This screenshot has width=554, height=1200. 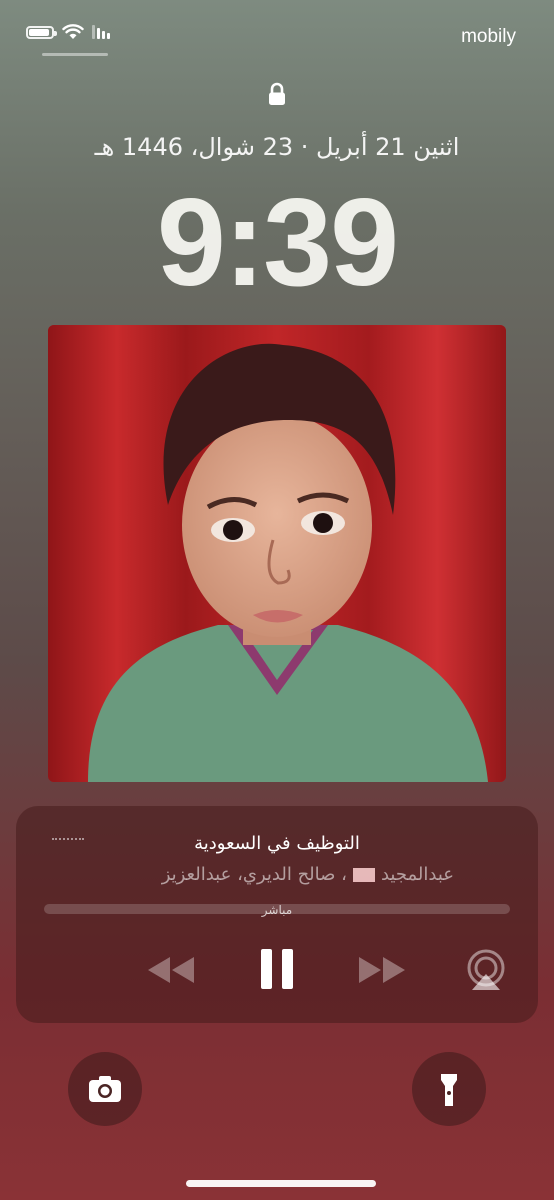 What do you see at coordinates (281, 1183) in the screenshot?
I see `home-indicator` at bounding box center [281, 1183].